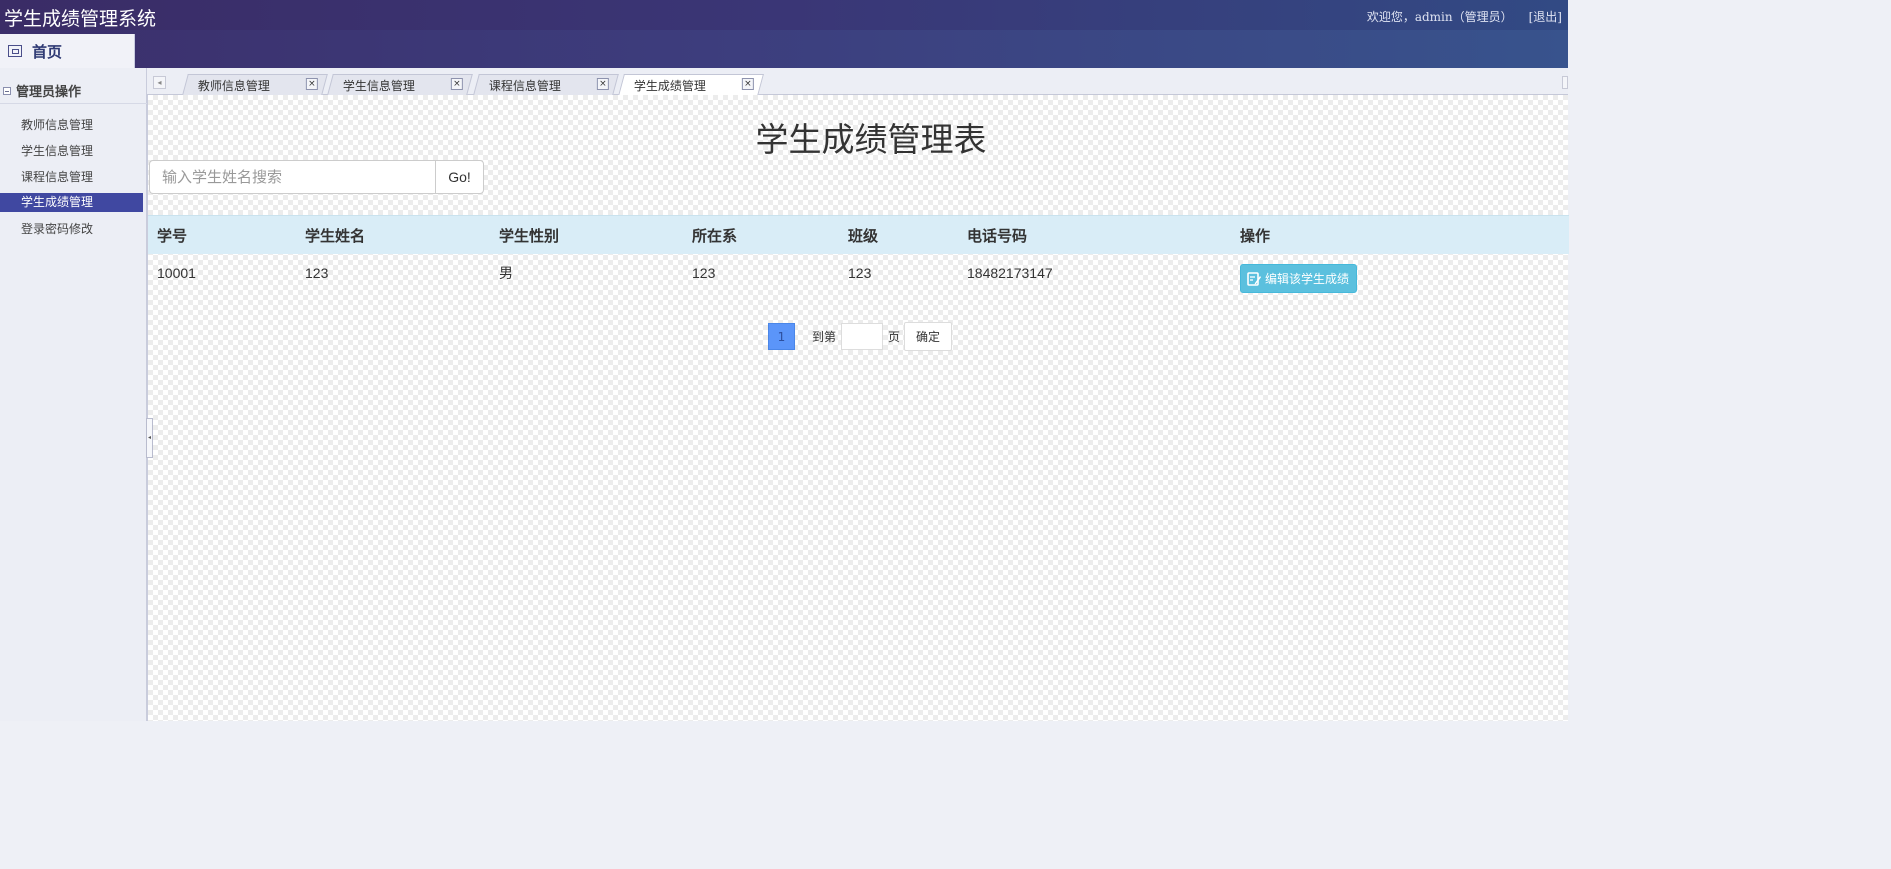 The height and width of the screenshot is (869, 1891). I want to click on tab-label: 学生成绩管理, so click(669, 86).